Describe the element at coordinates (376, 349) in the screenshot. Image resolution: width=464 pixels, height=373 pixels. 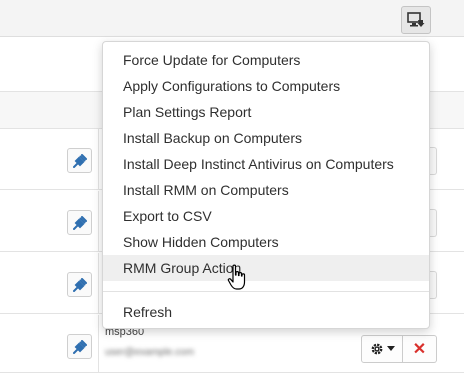
I see `gear-icon` at that location.